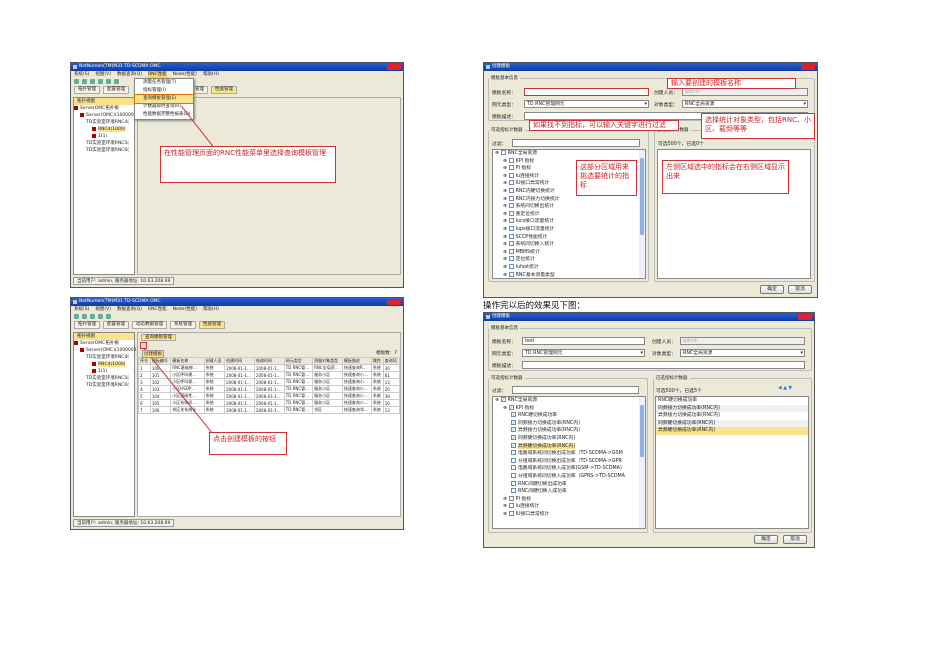 The width and height of the screenshot is (950, 672). Describe the element at coordinates (569, 237) in the screenshot. I see `tree-item: ⊕ SCCP性能统计` at that location.